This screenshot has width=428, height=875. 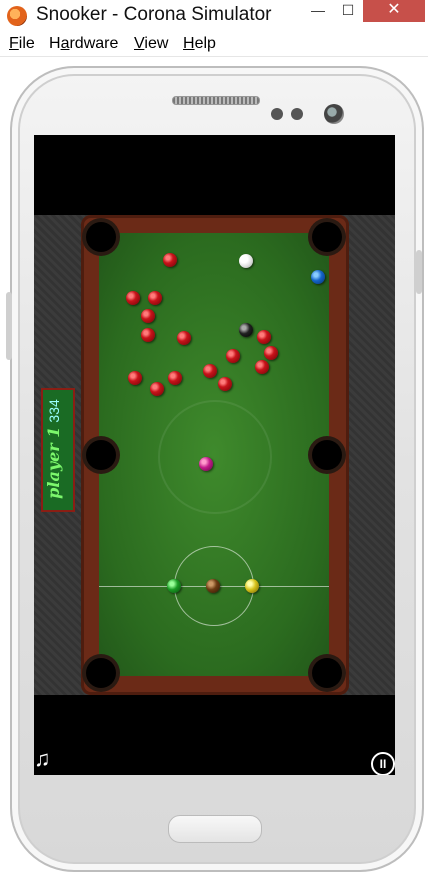 What do you see at coordinates (54, 411) in the screenshot?
I see `player-score: 334` at bounding box center [54, 411].